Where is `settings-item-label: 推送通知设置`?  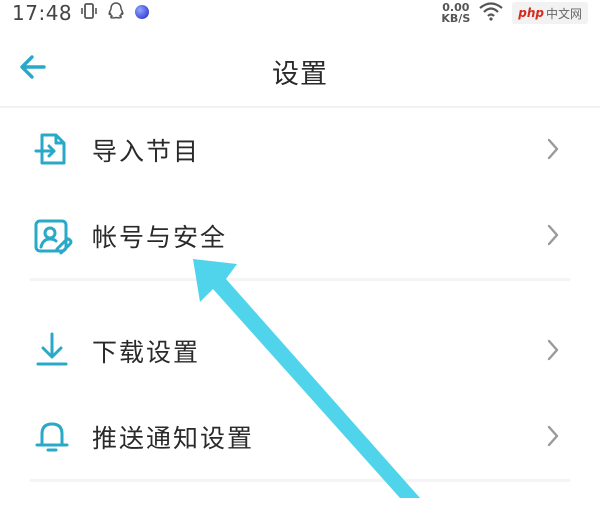
settings-item-label: 推送通知设置 is located at coordinates (173, 438).